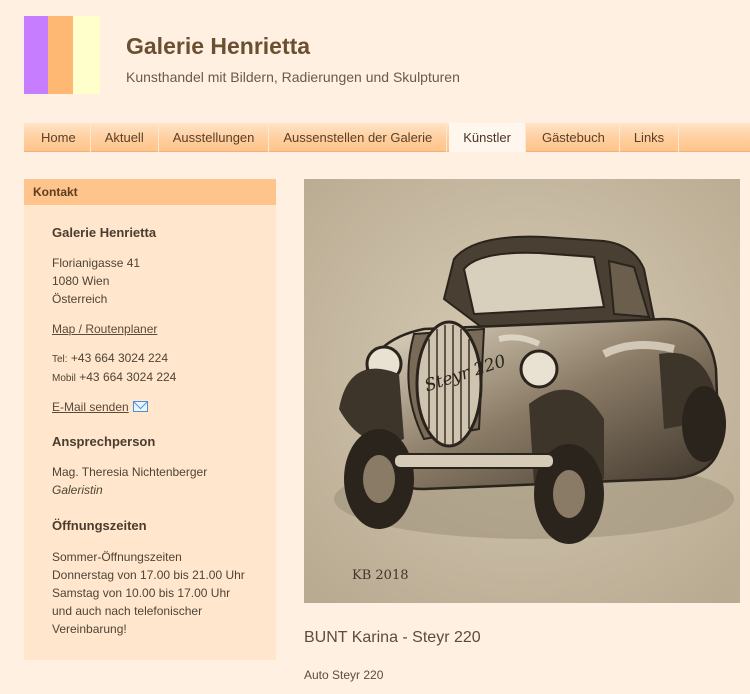 The height and width of the screenshot is (694, 750). Describe the element at coordinates (380, 575) in the screenshot. I see `artist-signature: KB 2018` at that location.